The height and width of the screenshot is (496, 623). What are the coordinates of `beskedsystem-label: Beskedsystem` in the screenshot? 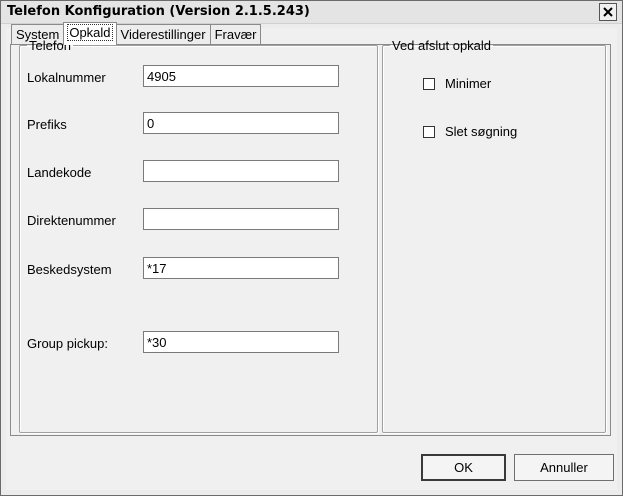 It's located at (69, 269).